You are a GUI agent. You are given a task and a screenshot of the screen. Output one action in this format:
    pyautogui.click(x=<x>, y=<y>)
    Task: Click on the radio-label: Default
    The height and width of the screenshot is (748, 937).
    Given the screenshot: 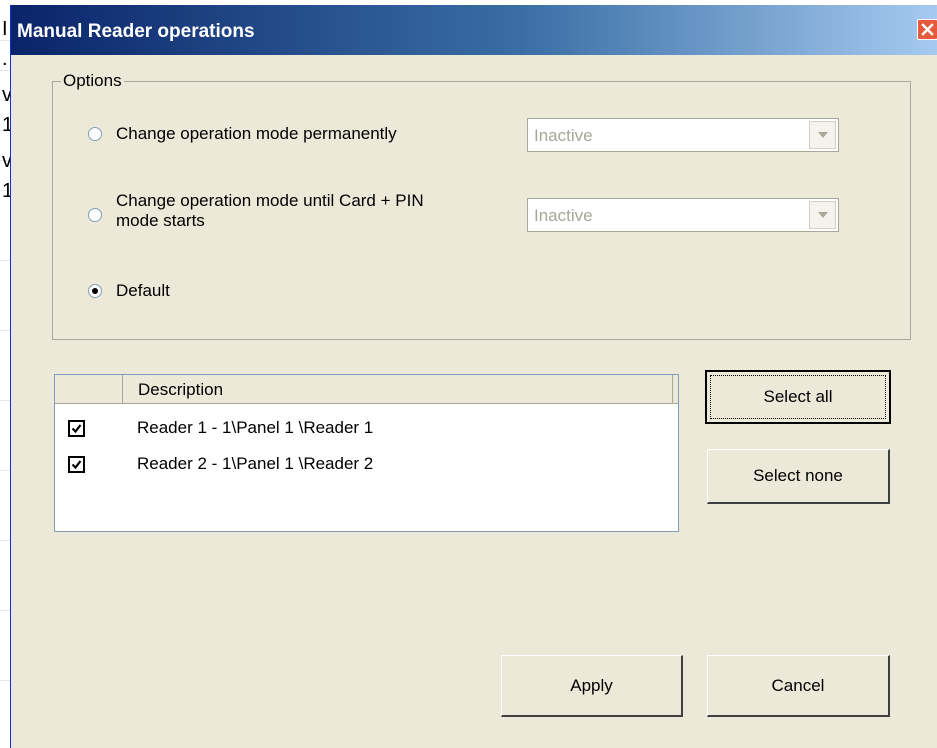 What is the action you would take?
    pyautogui.click(x=143, y=290)
    